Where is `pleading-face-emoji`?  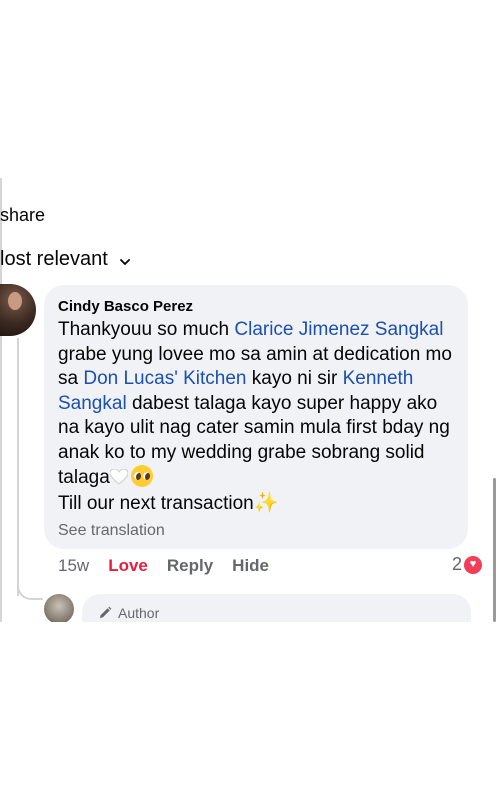 pleading-face-emoji is located at coordinates (141, 476).